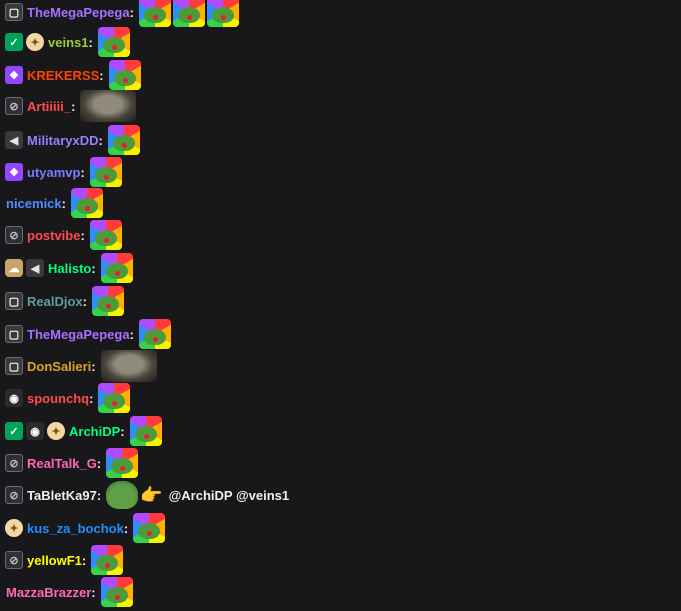 The height and width of the screenshot is (611, 681). I want to click on chat-username: veins1, so click(68, 42).